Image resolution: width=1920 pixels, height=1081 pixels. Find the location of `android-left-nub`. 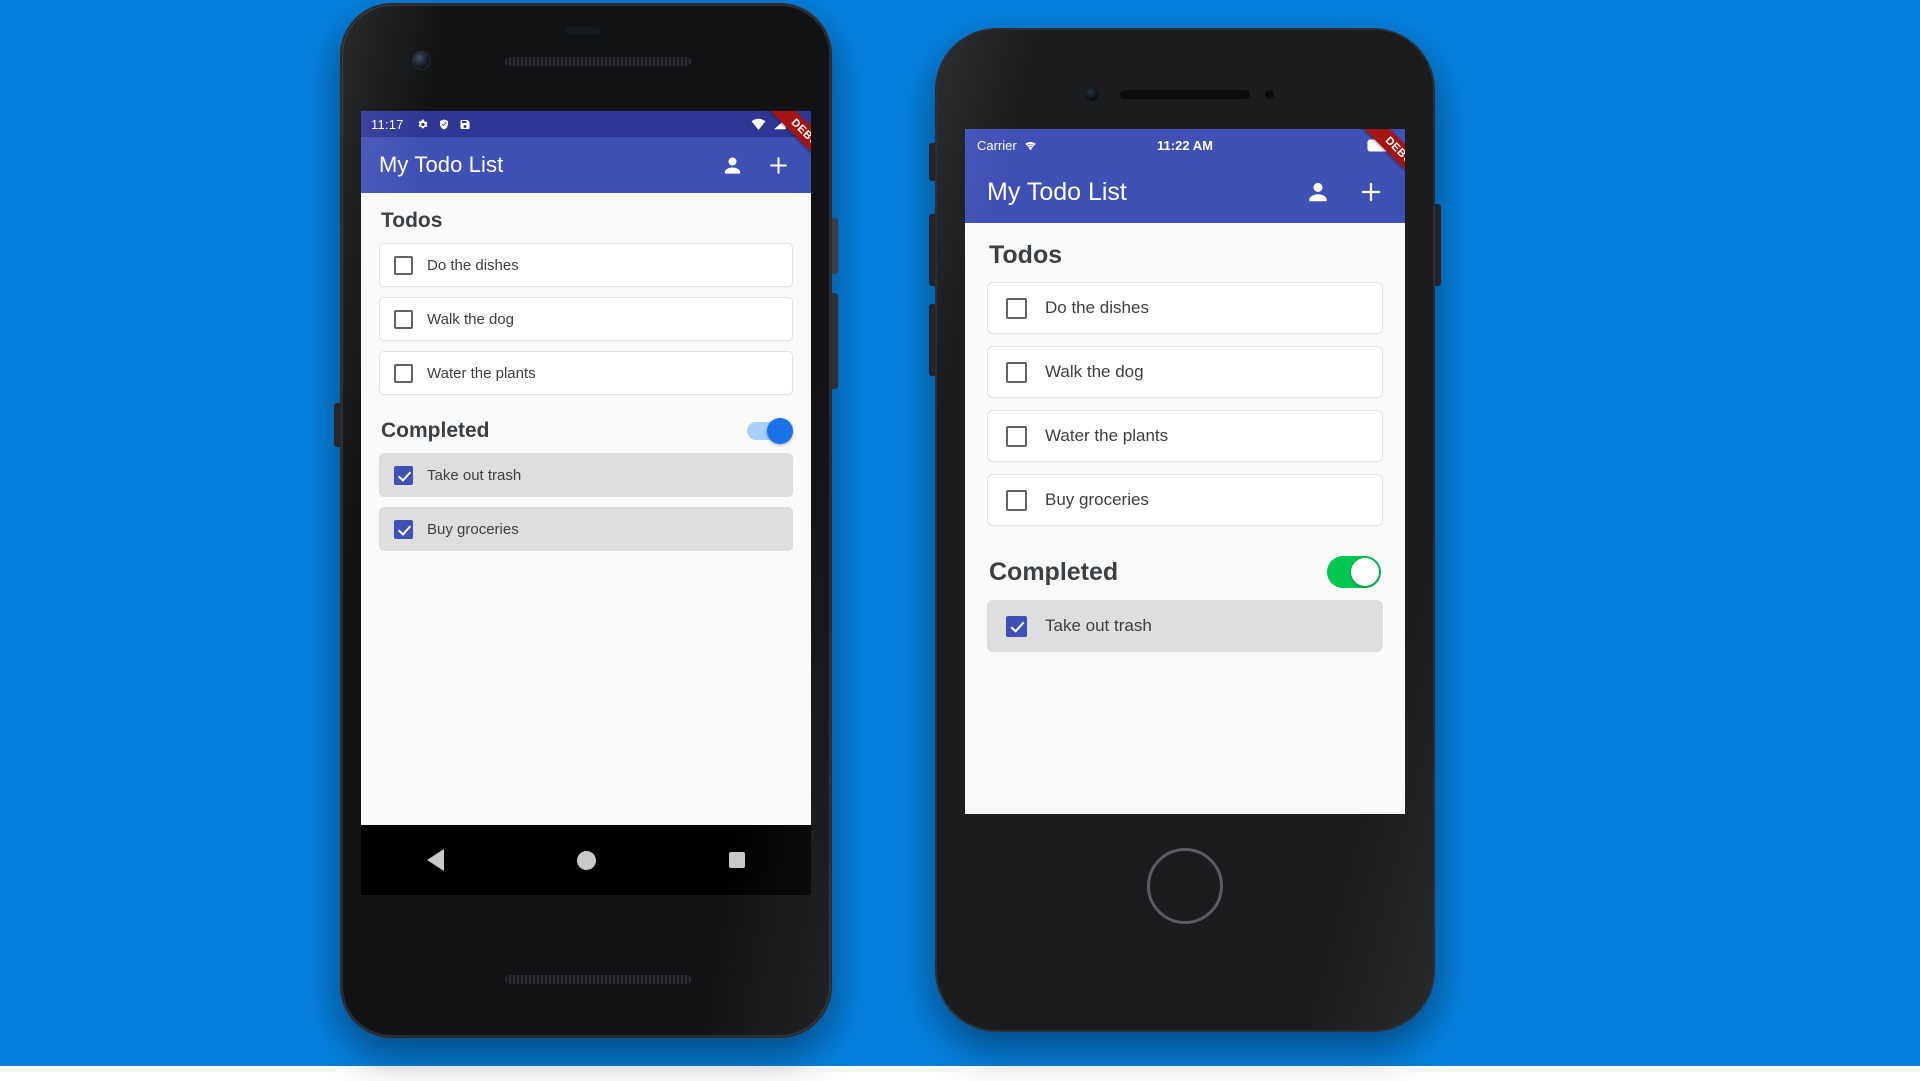

android-left-nub is located at coordinates (337, 425).